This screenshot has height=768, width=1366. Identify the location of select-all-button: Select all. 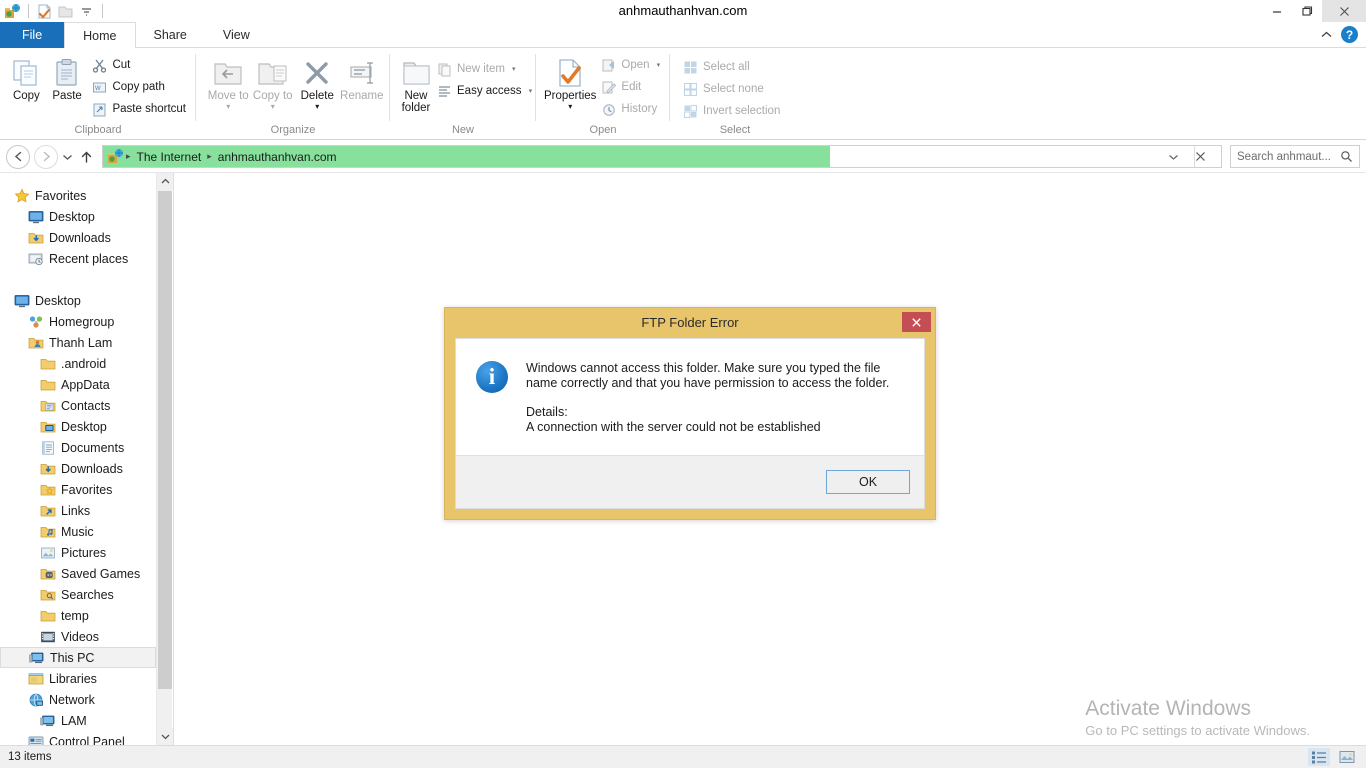
(731, 67).